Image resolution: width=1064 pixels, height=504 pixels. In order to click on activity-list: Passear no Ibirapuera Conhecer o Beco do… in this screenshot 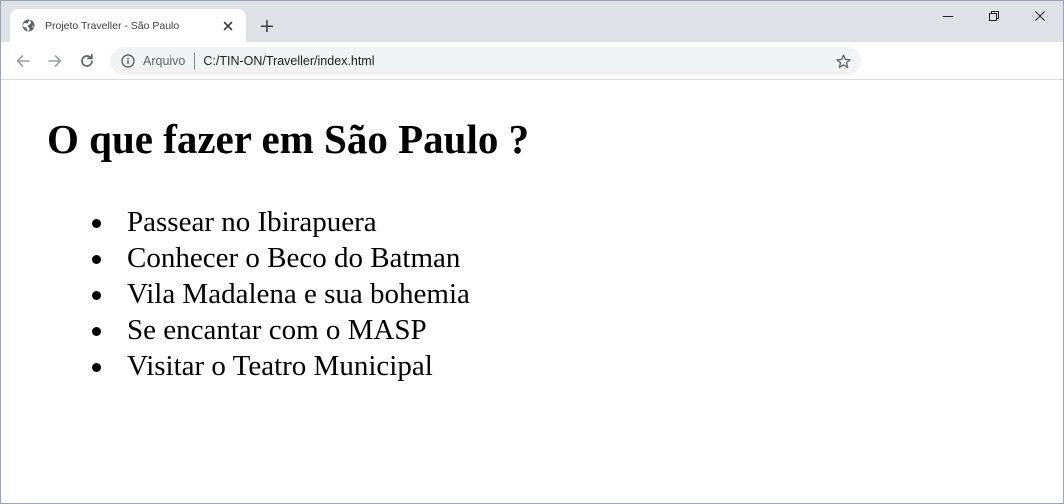, I will do `click(280, 294)`.